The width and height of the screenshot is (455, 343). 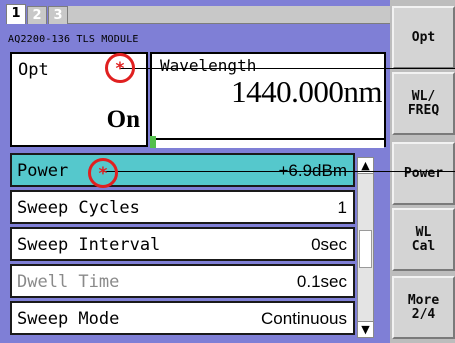 What do you see at coordinates (306, 91) in the screenshot?
I see `wavelength-value: 1440.000nm` at bounding box center [306, 91].